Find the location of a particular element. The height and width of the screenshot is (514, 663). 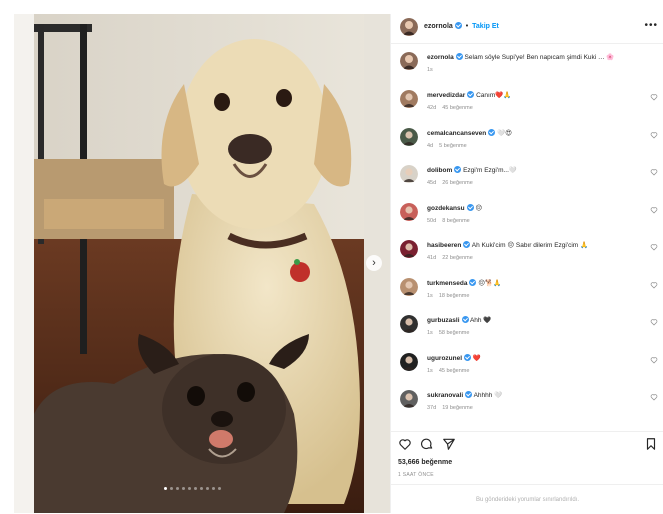

comment-likes: 58 beğenme is located at coordinates (454, 333).